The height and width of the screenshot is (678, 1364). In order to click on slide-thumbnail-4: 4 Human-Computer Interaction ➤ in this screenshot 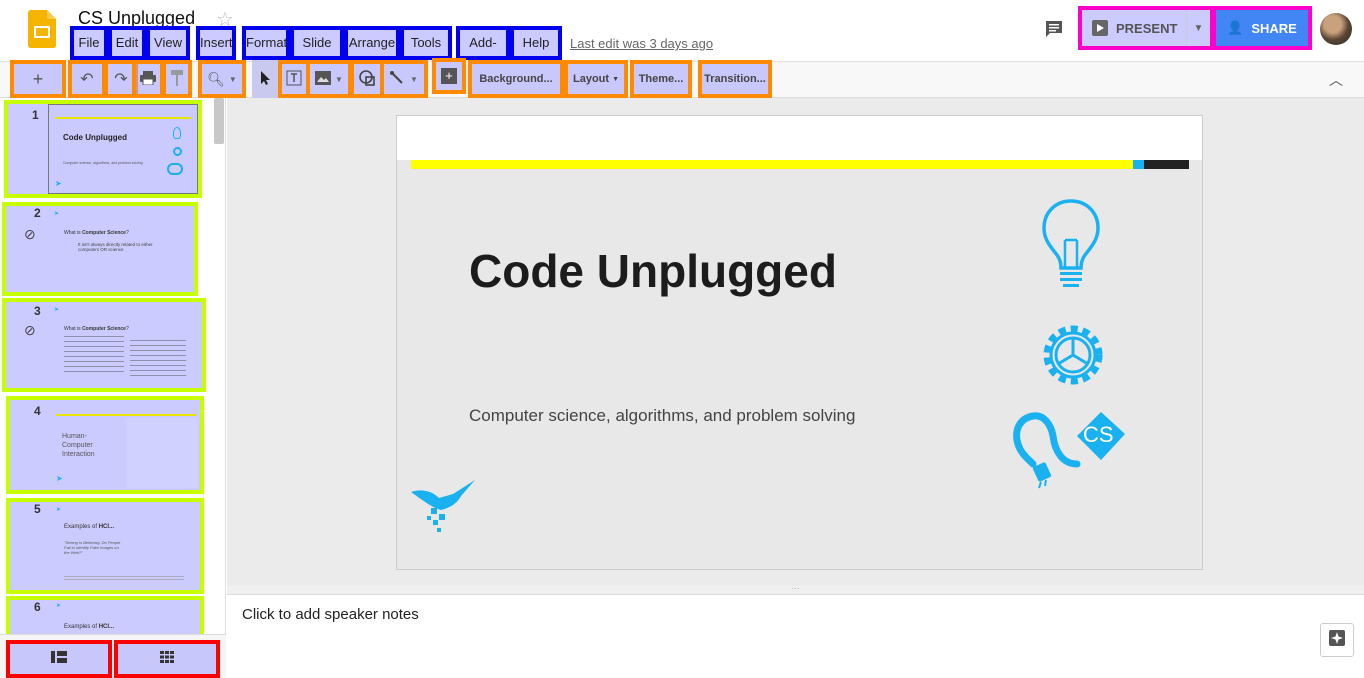, I will do `click(105, 445)`.